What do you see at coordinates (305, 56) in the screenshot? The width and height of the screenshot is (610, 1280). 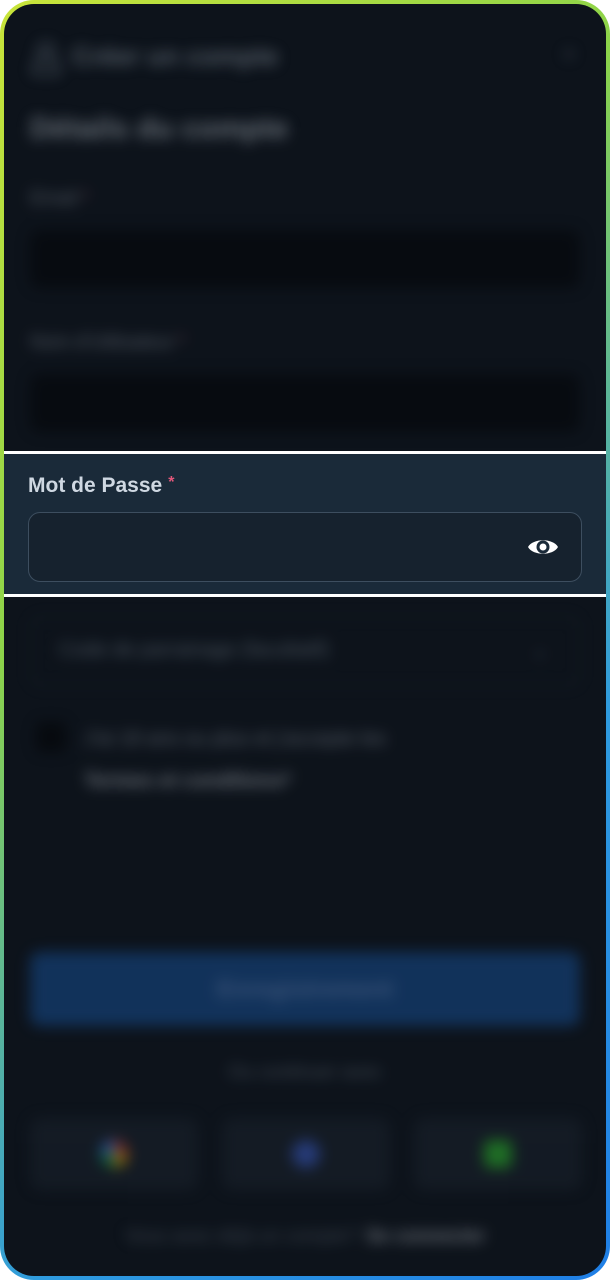 I see `top-bar: Créer un compte ×` at bounding box center [305, 56].